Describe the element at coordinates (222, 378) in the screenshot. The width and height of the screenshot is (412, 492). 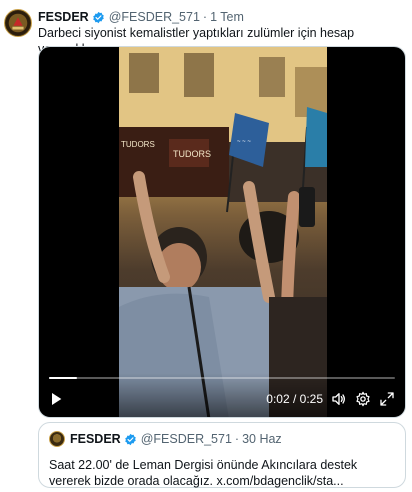
I see `video-progress-bar` at that location.